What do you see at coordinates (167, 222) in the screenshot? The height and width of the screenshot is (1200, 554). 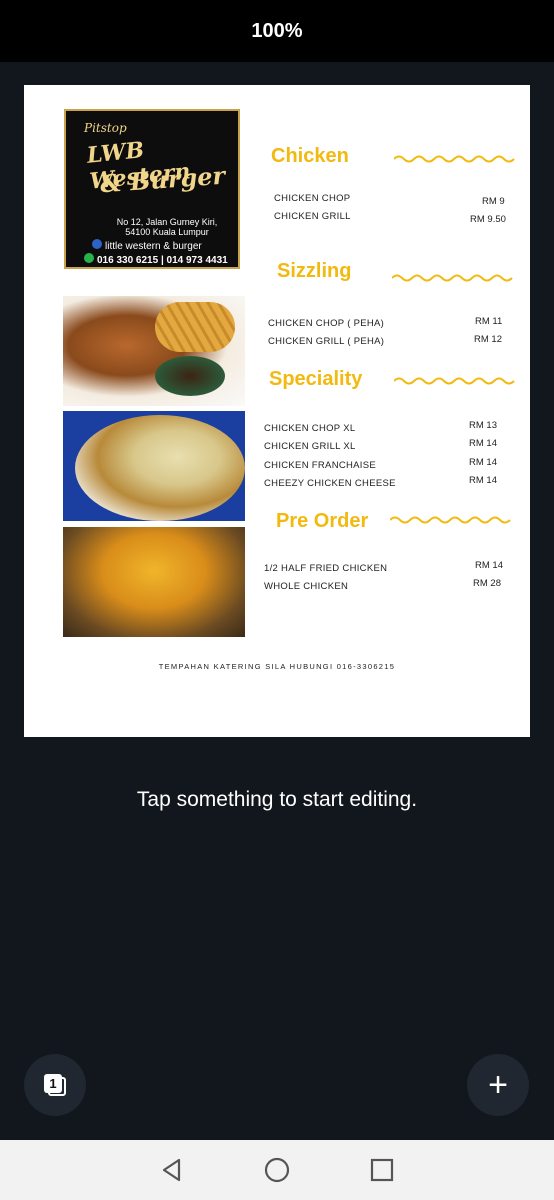 I see `logo-address-1: No 12, Jalan Gurney Kiri,` at bounding box center [167, 222].